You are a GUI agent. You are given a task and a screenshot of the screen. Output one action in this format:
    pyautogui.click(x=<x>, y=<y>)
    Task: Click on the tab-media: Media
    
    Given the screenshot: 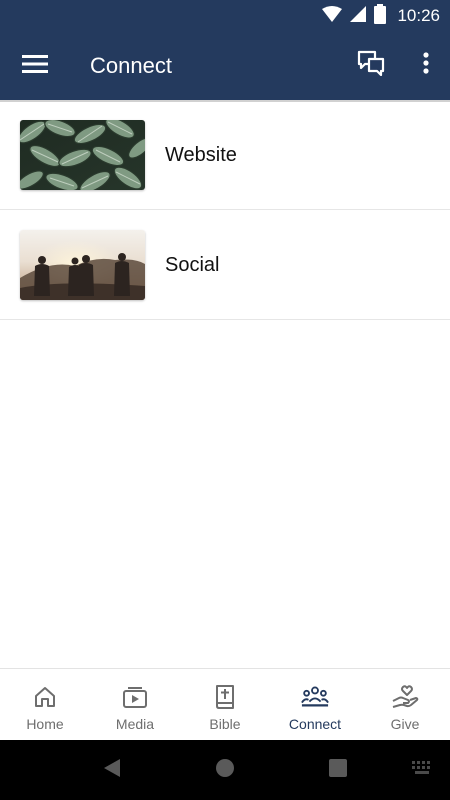 What is the action you would take?
    pyautogui.click(x=135, y=705)
    